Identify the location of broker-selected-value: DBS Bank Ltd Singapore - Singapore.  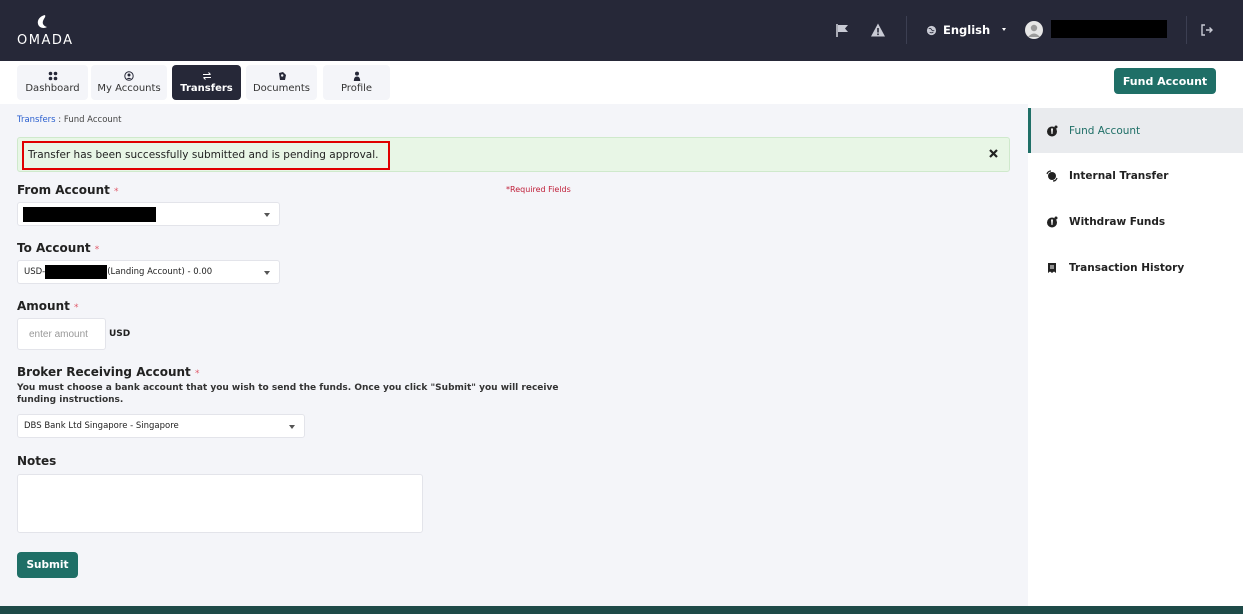
(101, 426).